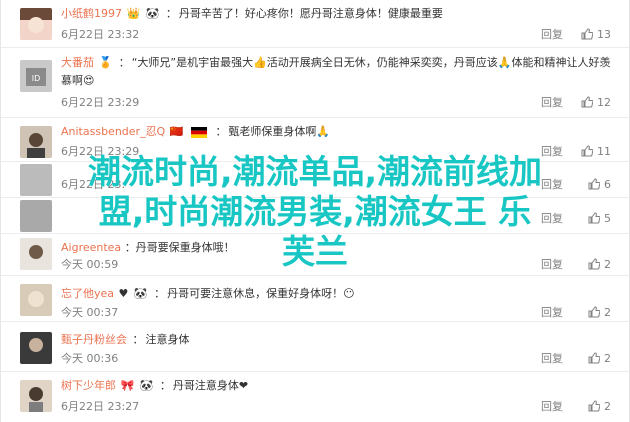 The image size is (630, 422). What do you see at coordinates (604, 151) in the screenshot?
I see `like-count: 11` at bounding box center [604, 151].